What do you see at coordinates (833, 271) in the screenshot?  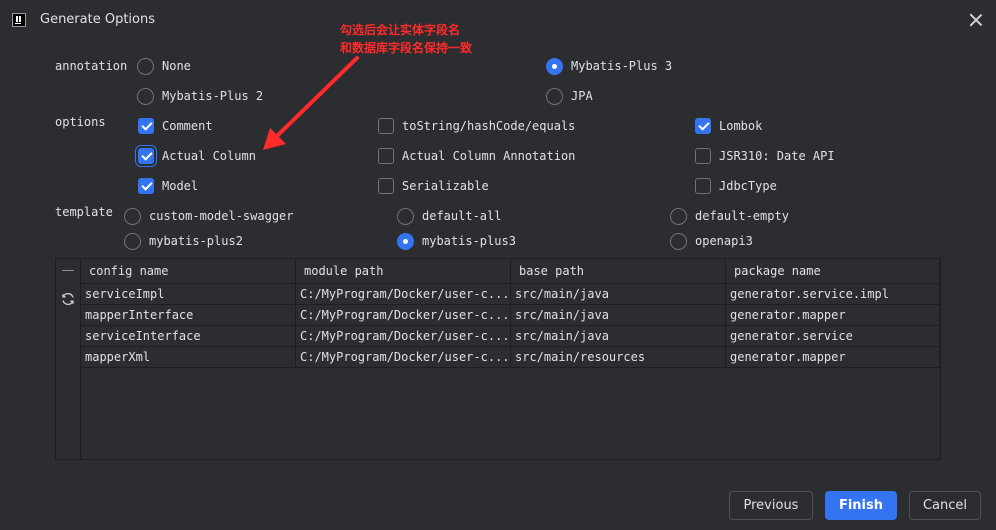 I see `column-header: package name` at bounding box center [833, 271].